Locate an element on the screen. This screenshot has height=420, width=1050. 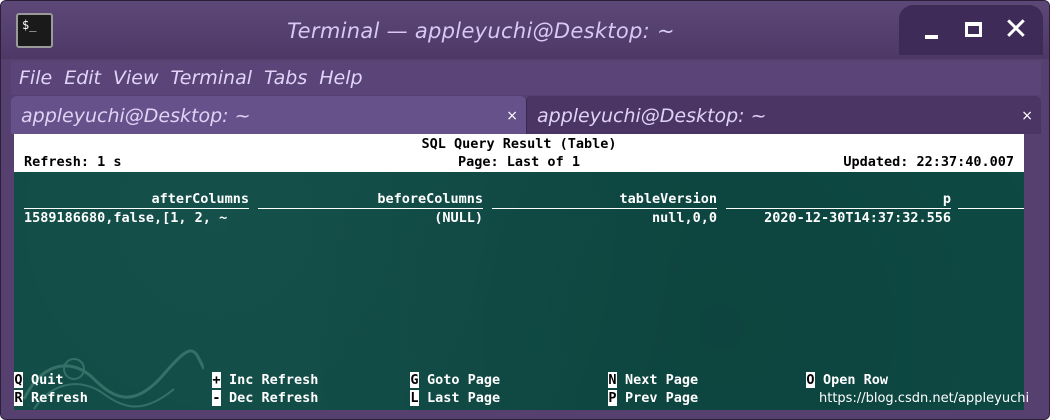
table-cell: 2020-12-30T14:37:32.556 is located at coordinates (838, 218).